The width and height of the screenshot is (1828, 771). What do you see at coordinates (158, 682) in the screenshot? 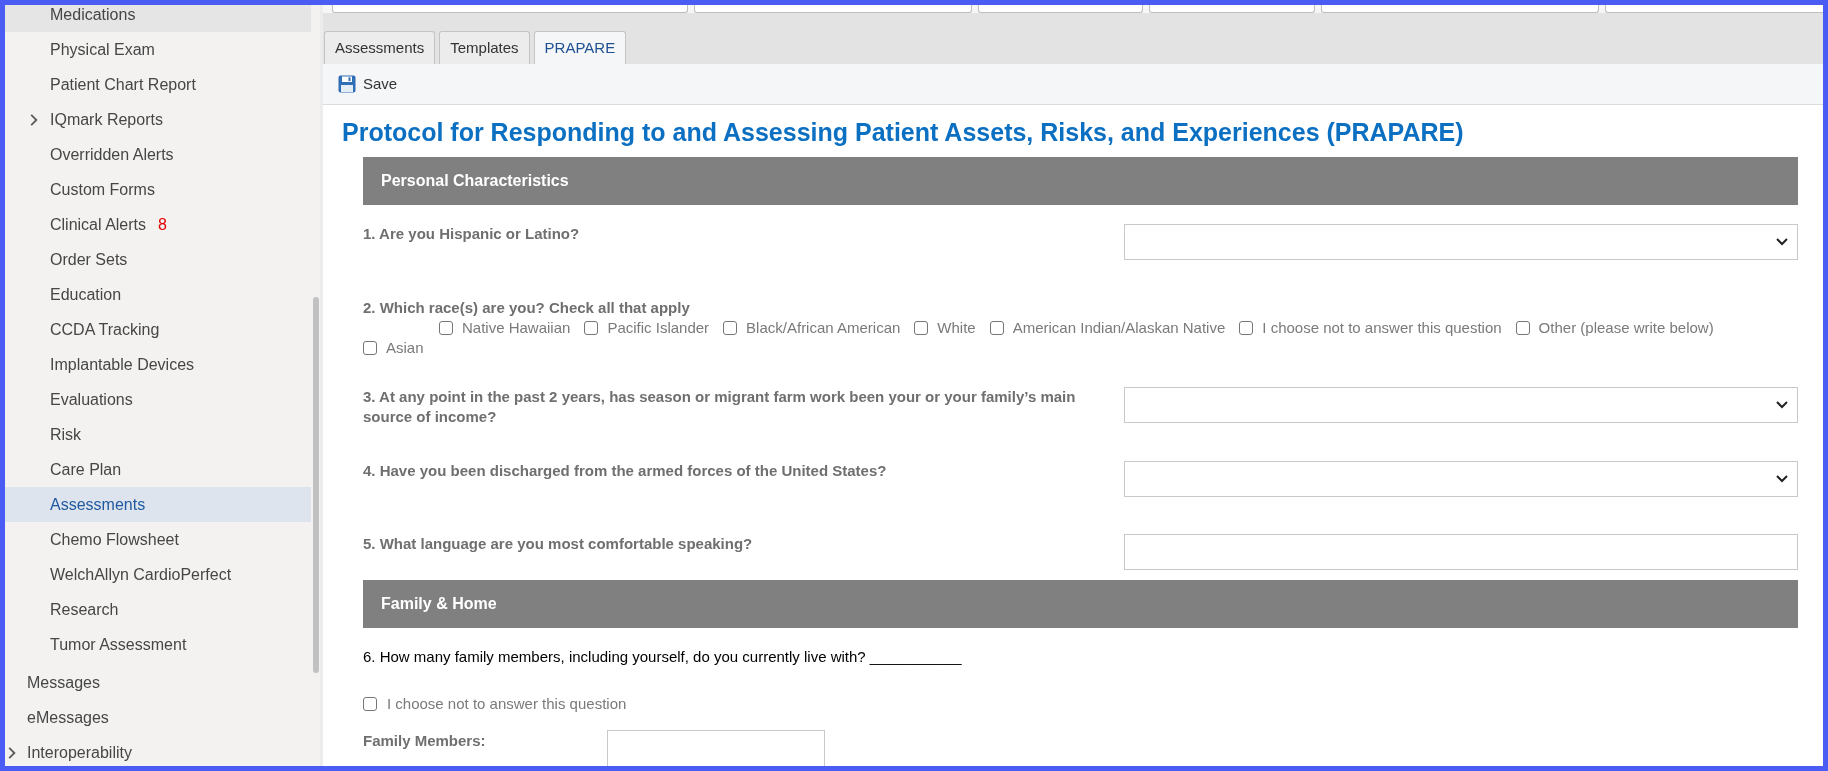
I see `sidebar-item: Messages` at bounding box center [158, 682].